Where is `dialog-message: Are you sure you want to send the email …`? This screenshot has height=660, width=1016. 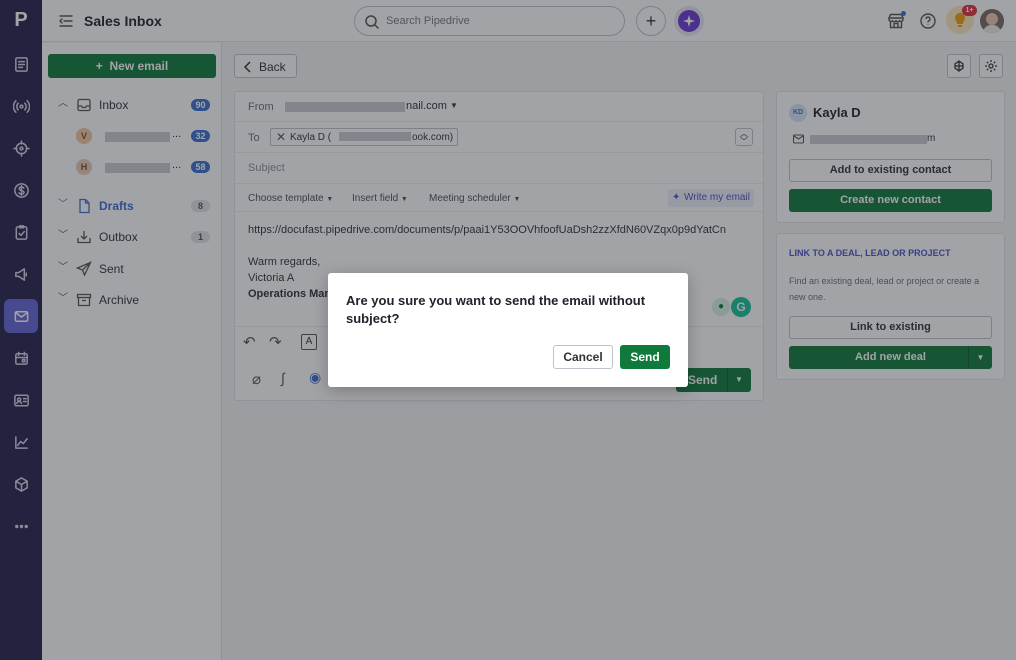 dialog-message: Are you sure you want to send the email … is located at coordinates (496, 309).